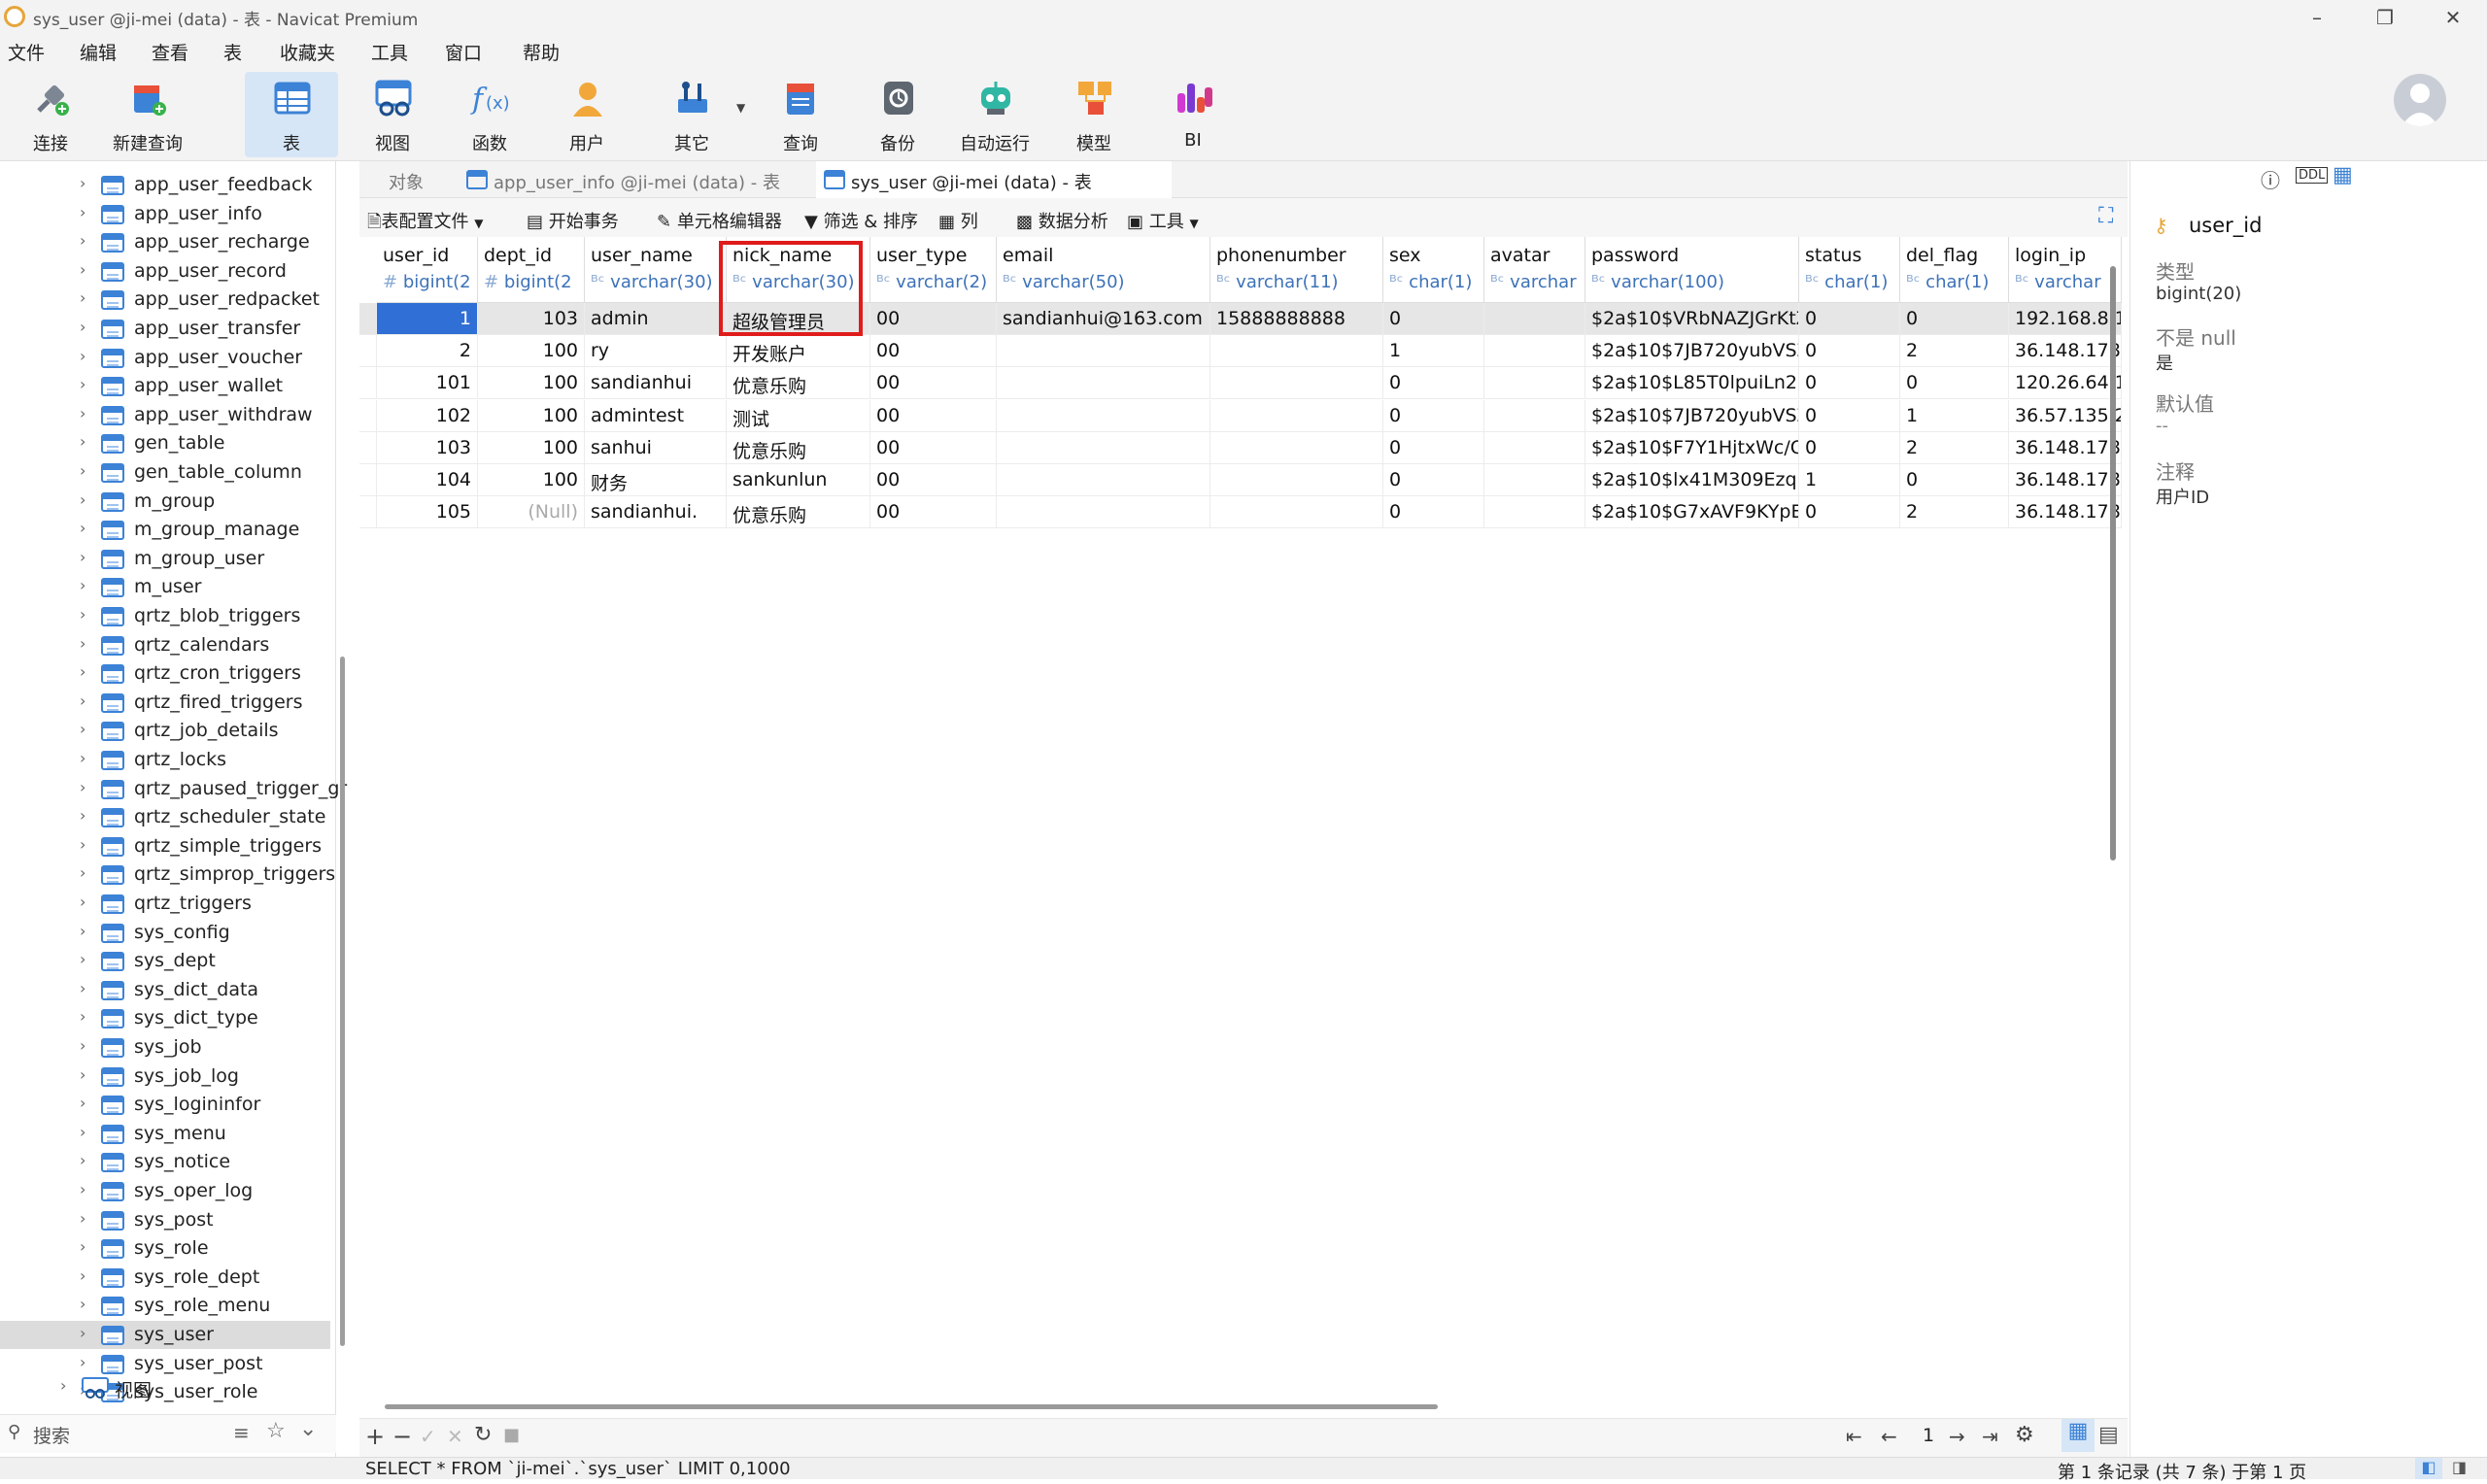 The image size is (2487, 1484). What do you see at coordinates (2078, 1436) in the screenshot?
I see `grid-view-button: ▦` at bounding box center [2078, 1436].